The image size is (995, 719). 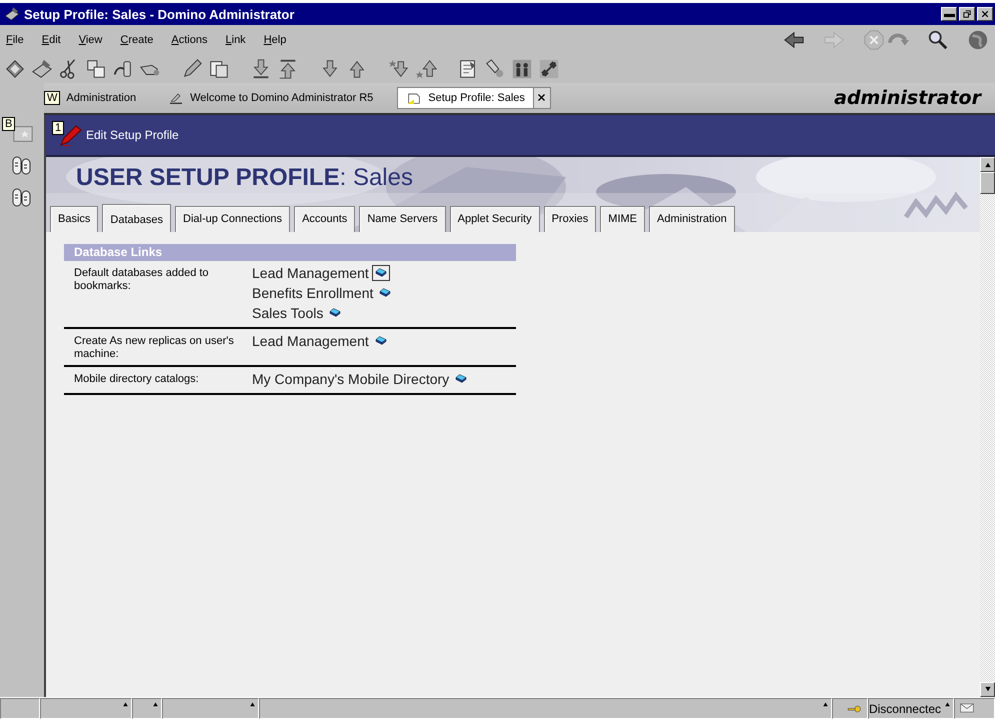 I want to click on form-tab: Accounts, so click(x=325, y=219).